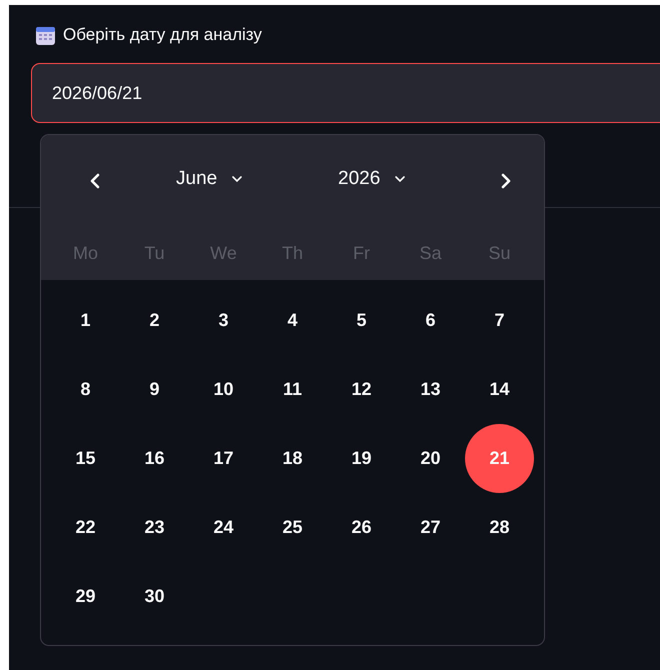 This screenshot has width=660, height=670. What do you see at coordinates (499, 253) in the screenshot?
I see `weekday-label: Su` at bounding box center [499, 253].